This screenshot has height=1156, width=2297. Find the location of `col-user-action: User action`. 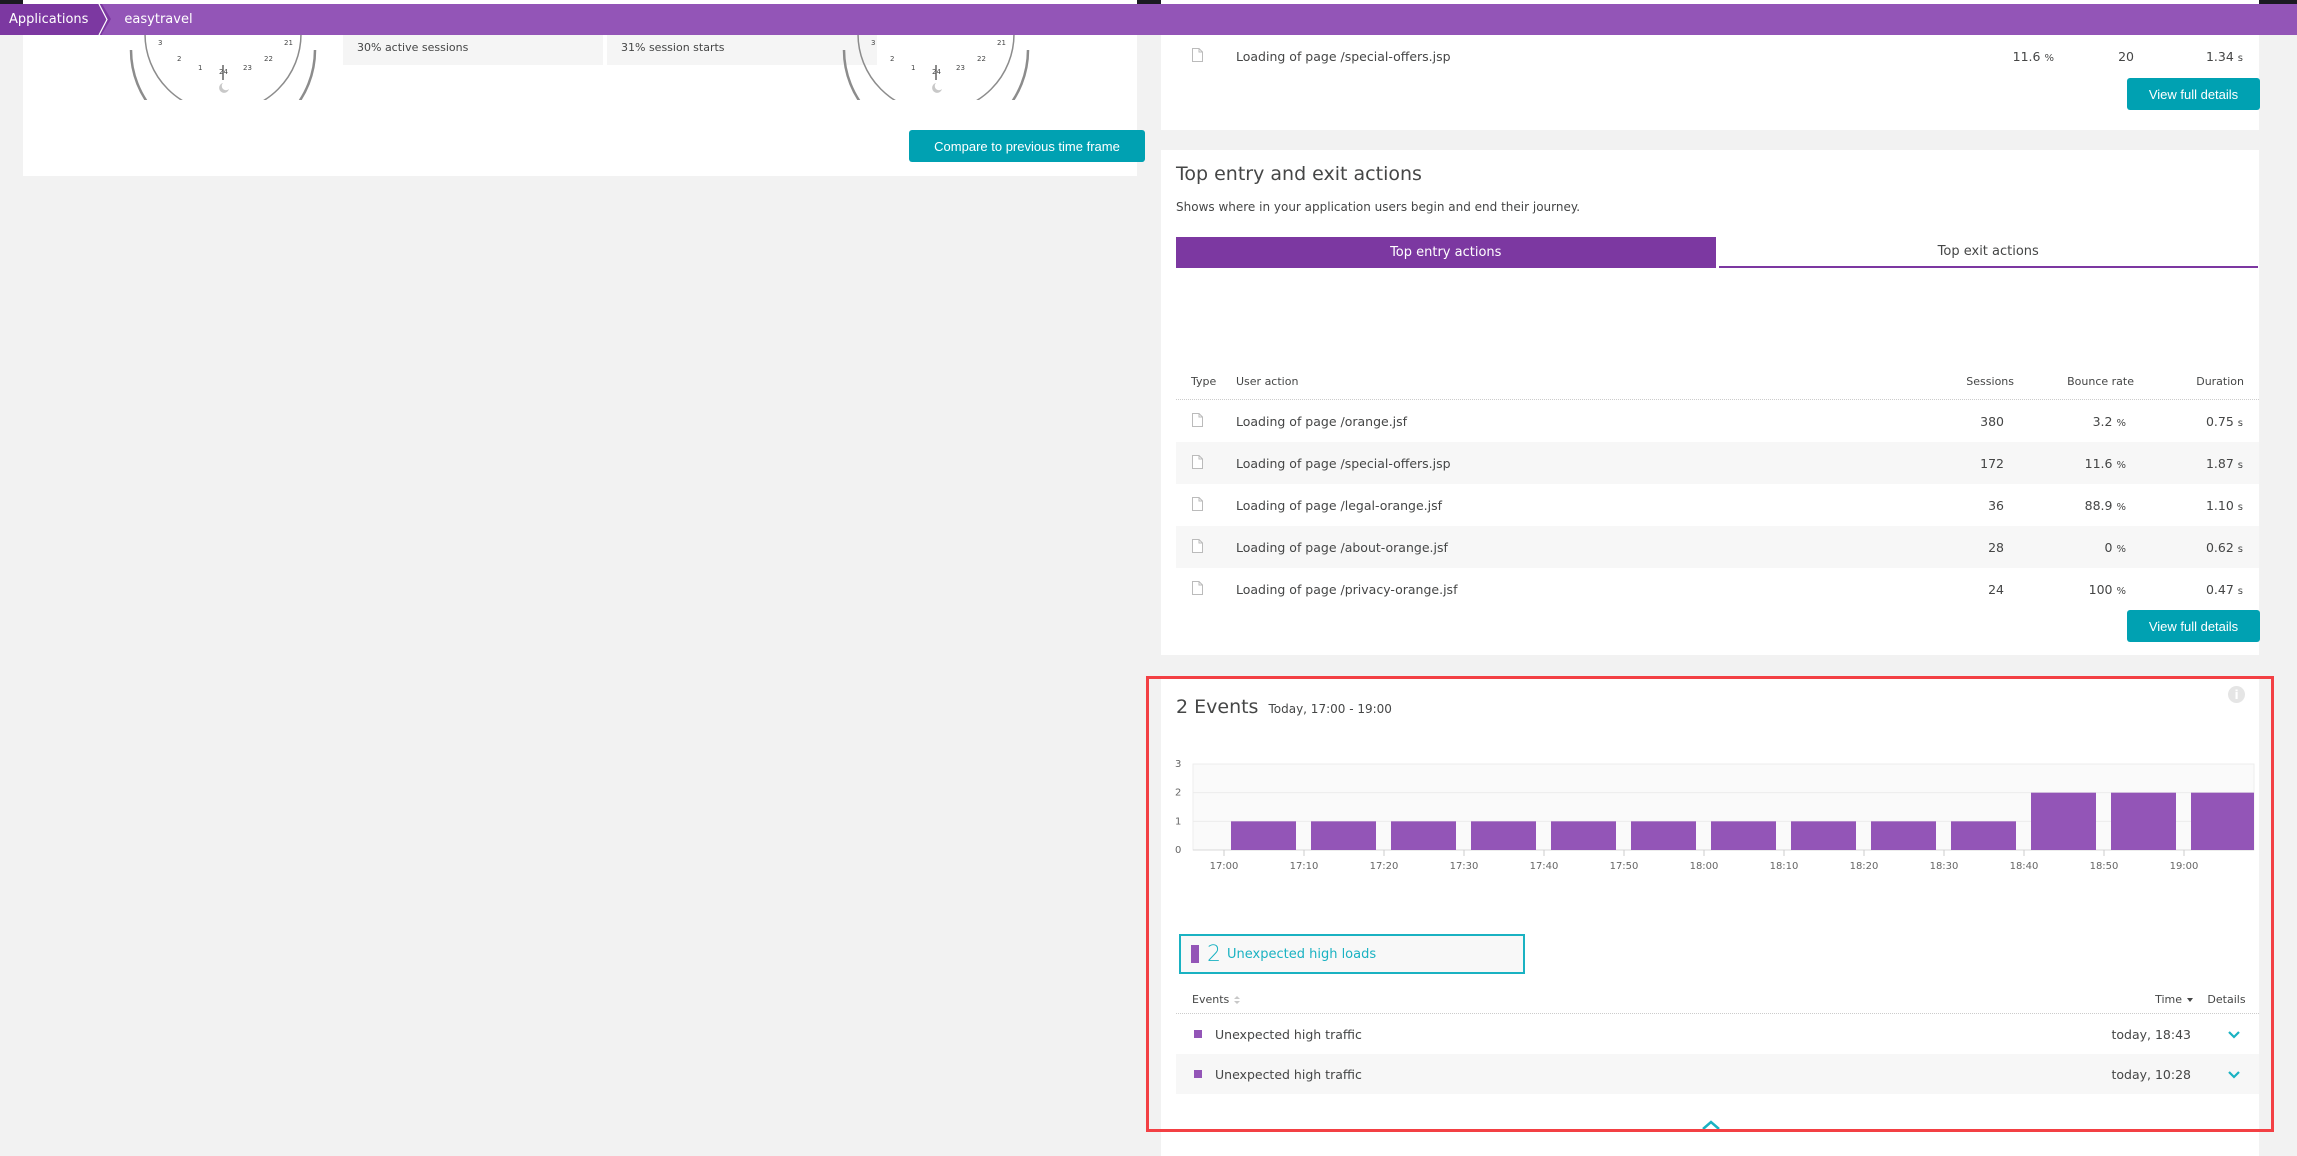

col-user-action: User action is located at coordinates (1565, 381).